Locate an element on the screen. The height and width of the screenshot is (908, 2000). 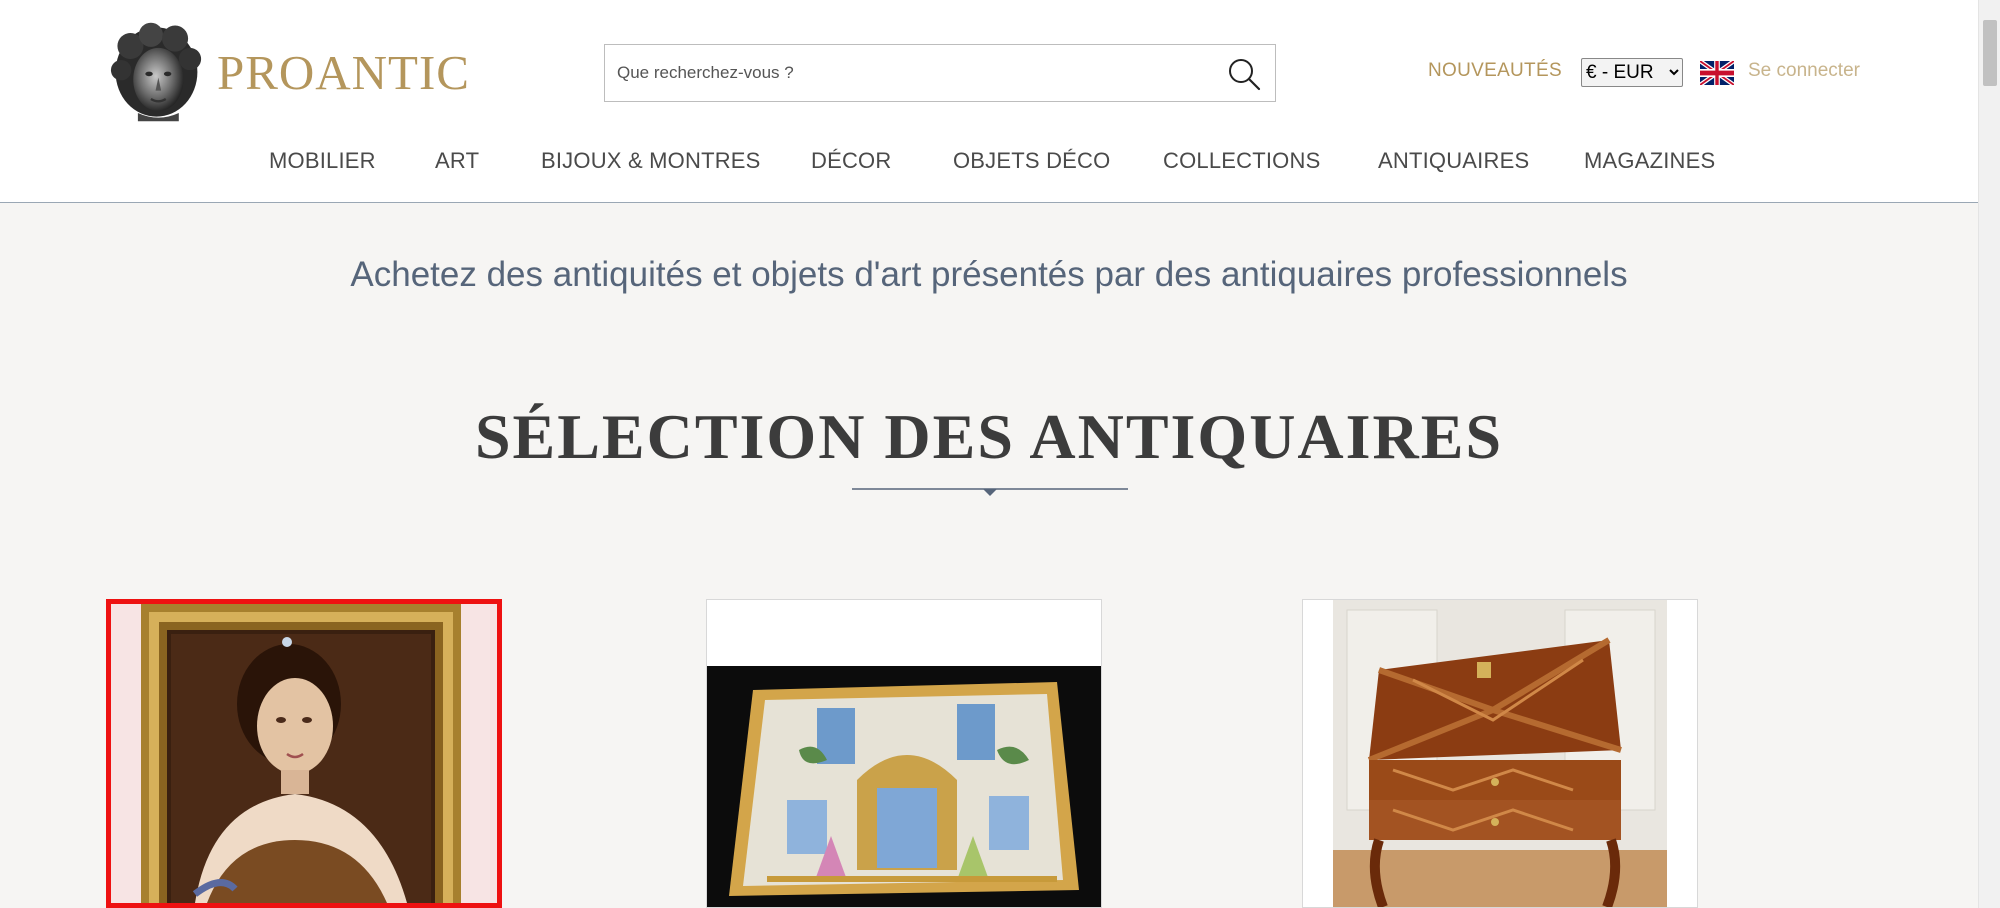
beaded-tapestry-image is located at coordinates (904, 753).